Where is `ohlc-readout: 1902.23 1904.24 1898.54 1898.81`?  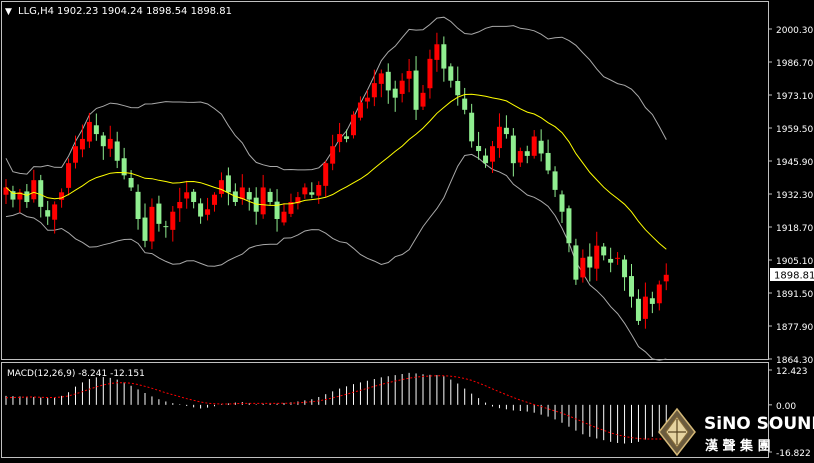
ohlc-readout: 1902.23 1904.24 1898.54 1898.81 is located at coordinates (144, 11).